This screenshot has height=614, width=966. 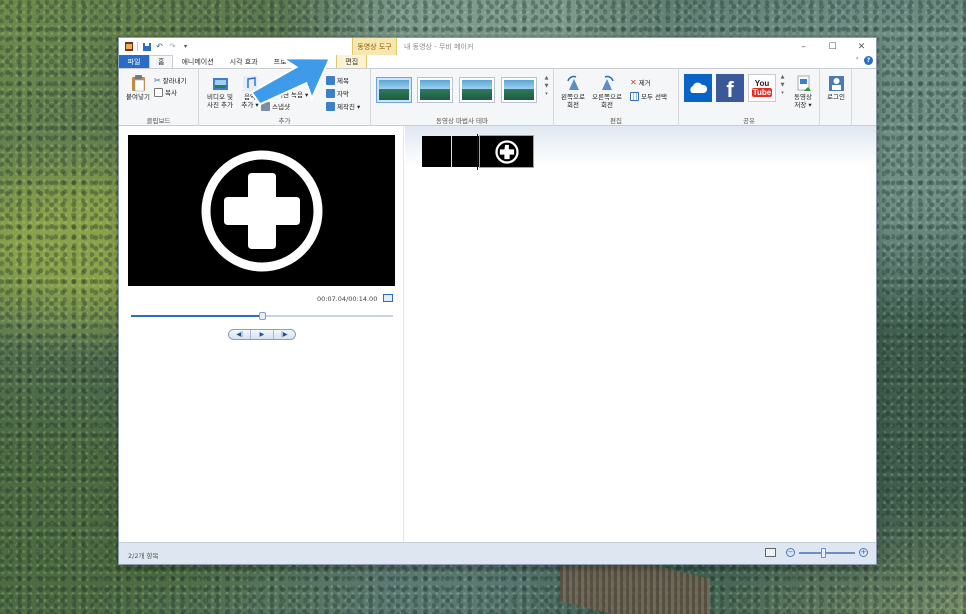 What do you see at coordinates (547, 78) in the screenshot?
I see `gallery-up-icon: ▲` at bounding box center [547, 78].